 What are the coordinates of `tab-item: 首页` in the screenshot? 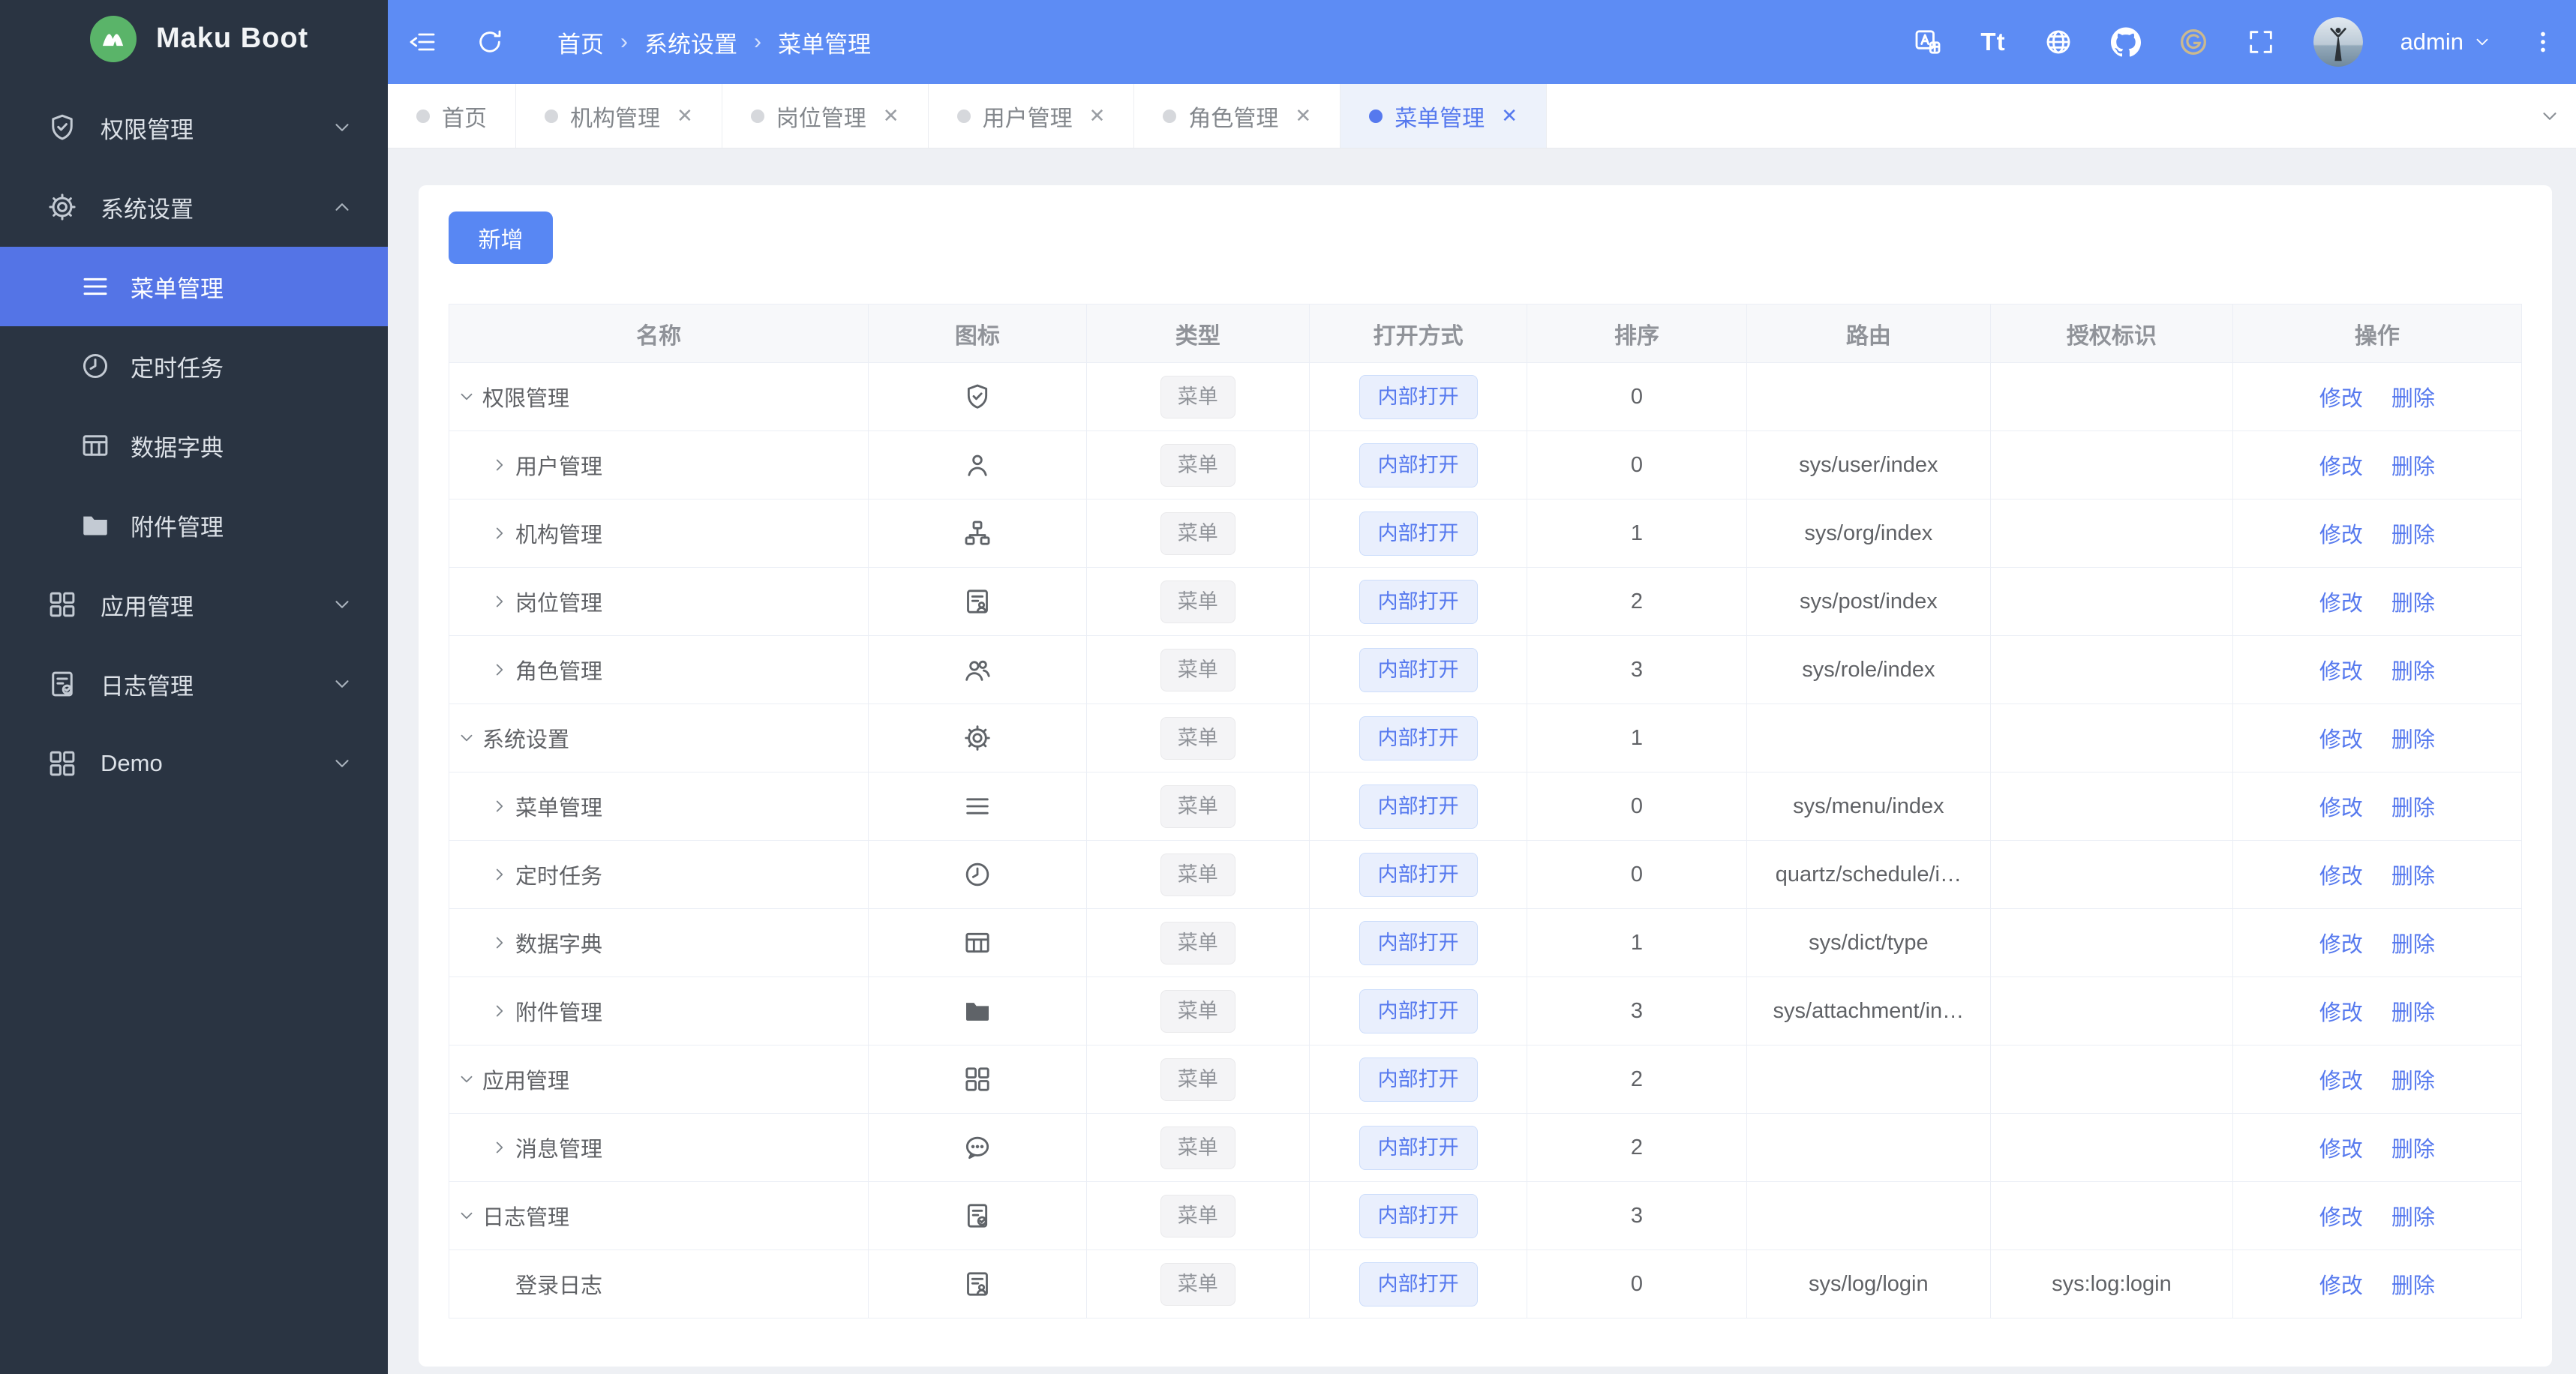 It's located at (452, 116).